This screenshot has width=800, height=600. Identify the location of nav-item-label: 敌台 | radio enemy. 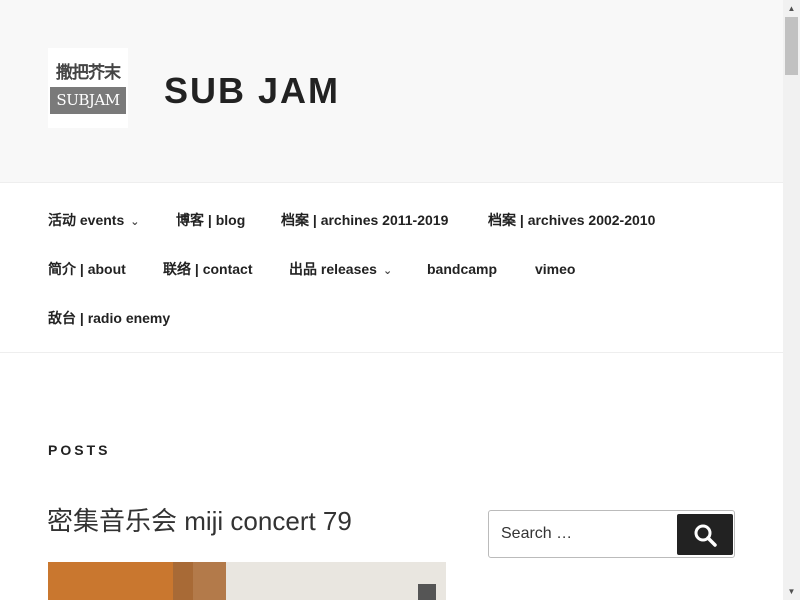
(109, 318).